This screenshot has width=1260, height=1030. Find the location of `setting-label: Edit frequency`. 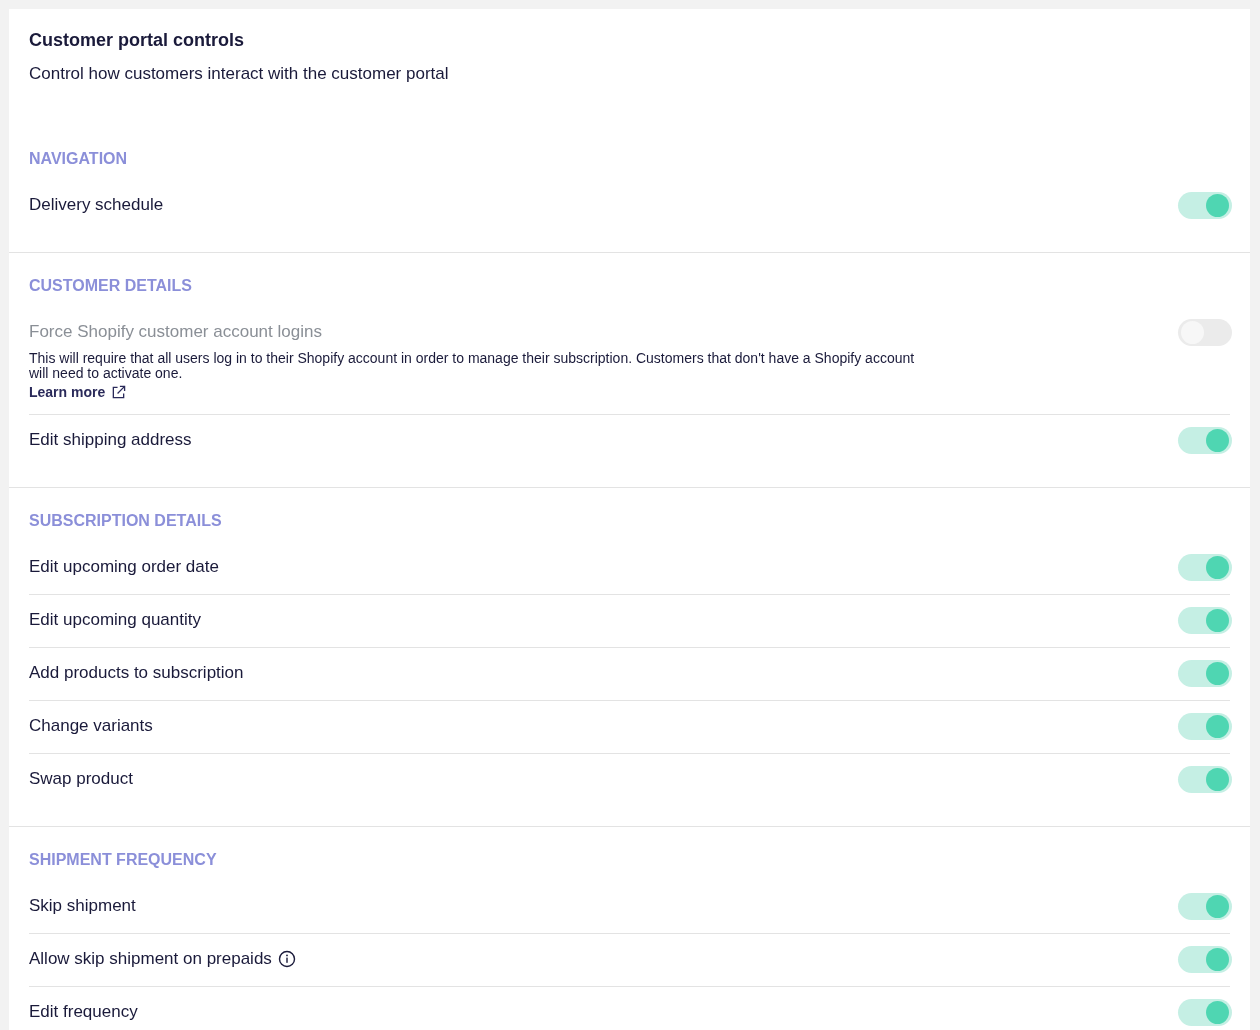

setting-label: Edit frequency is located at coordinates (83, 1012).